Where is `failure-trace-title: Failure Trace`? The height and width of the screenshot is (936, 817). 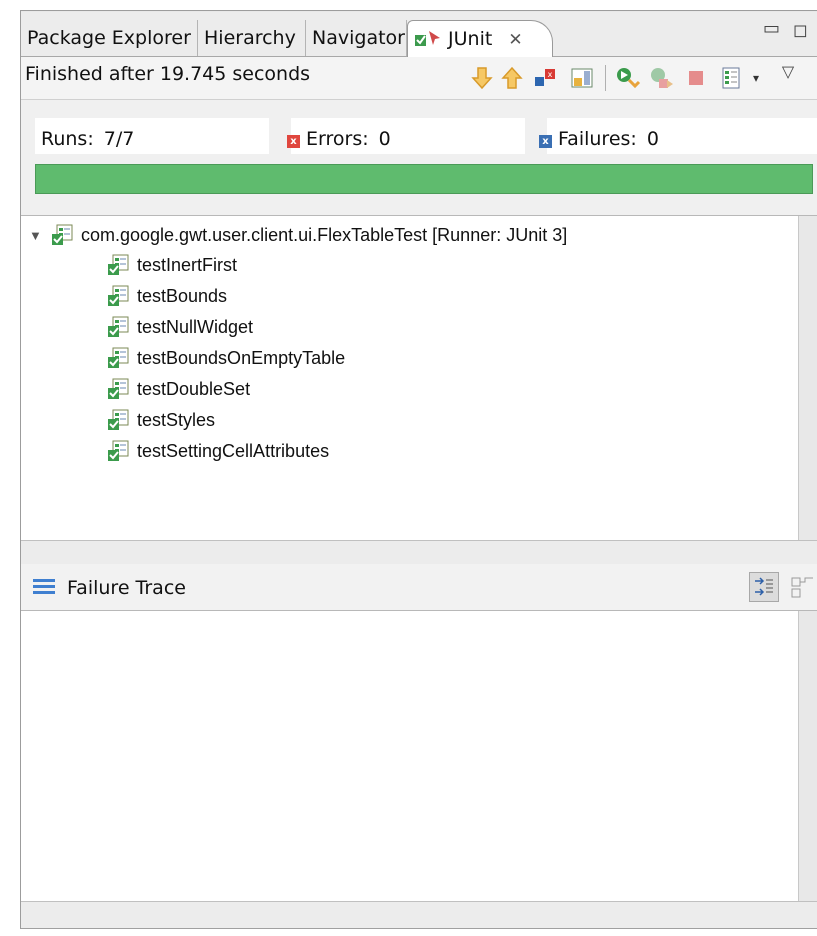
failure-trace-title: Failure Trace is located at coordinates (126, 588).